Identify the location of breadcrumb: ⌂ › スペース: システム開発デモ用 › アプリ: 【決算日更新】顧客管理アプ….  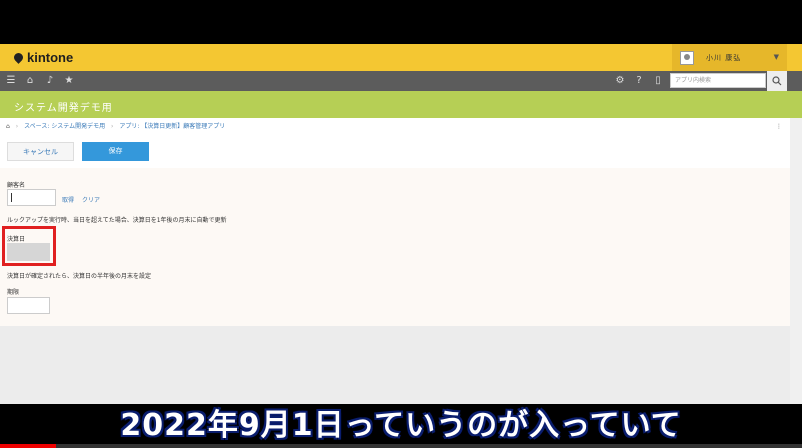
(395, 127).